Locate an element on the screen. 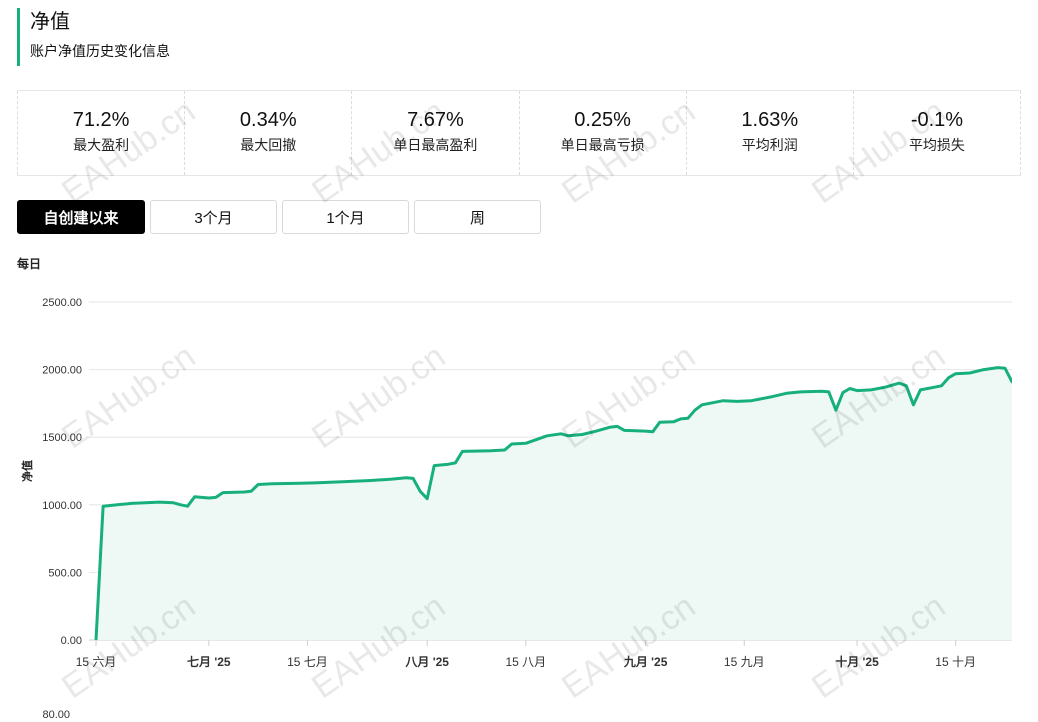 Image resolution: width=1038 pixels, height=722 pixels. y-tick-label: 1000.00 is located at coordinates (62, 506).